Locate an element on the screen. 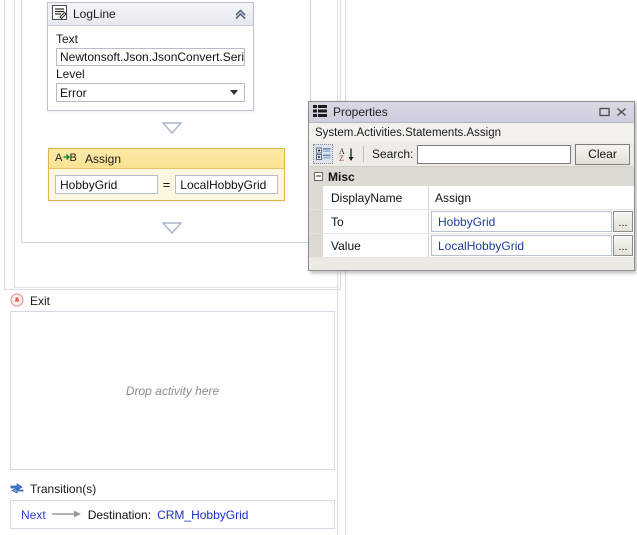 The width and height of the screenshot is (637, 535). exit-icon is located at coordinates (17, 301).